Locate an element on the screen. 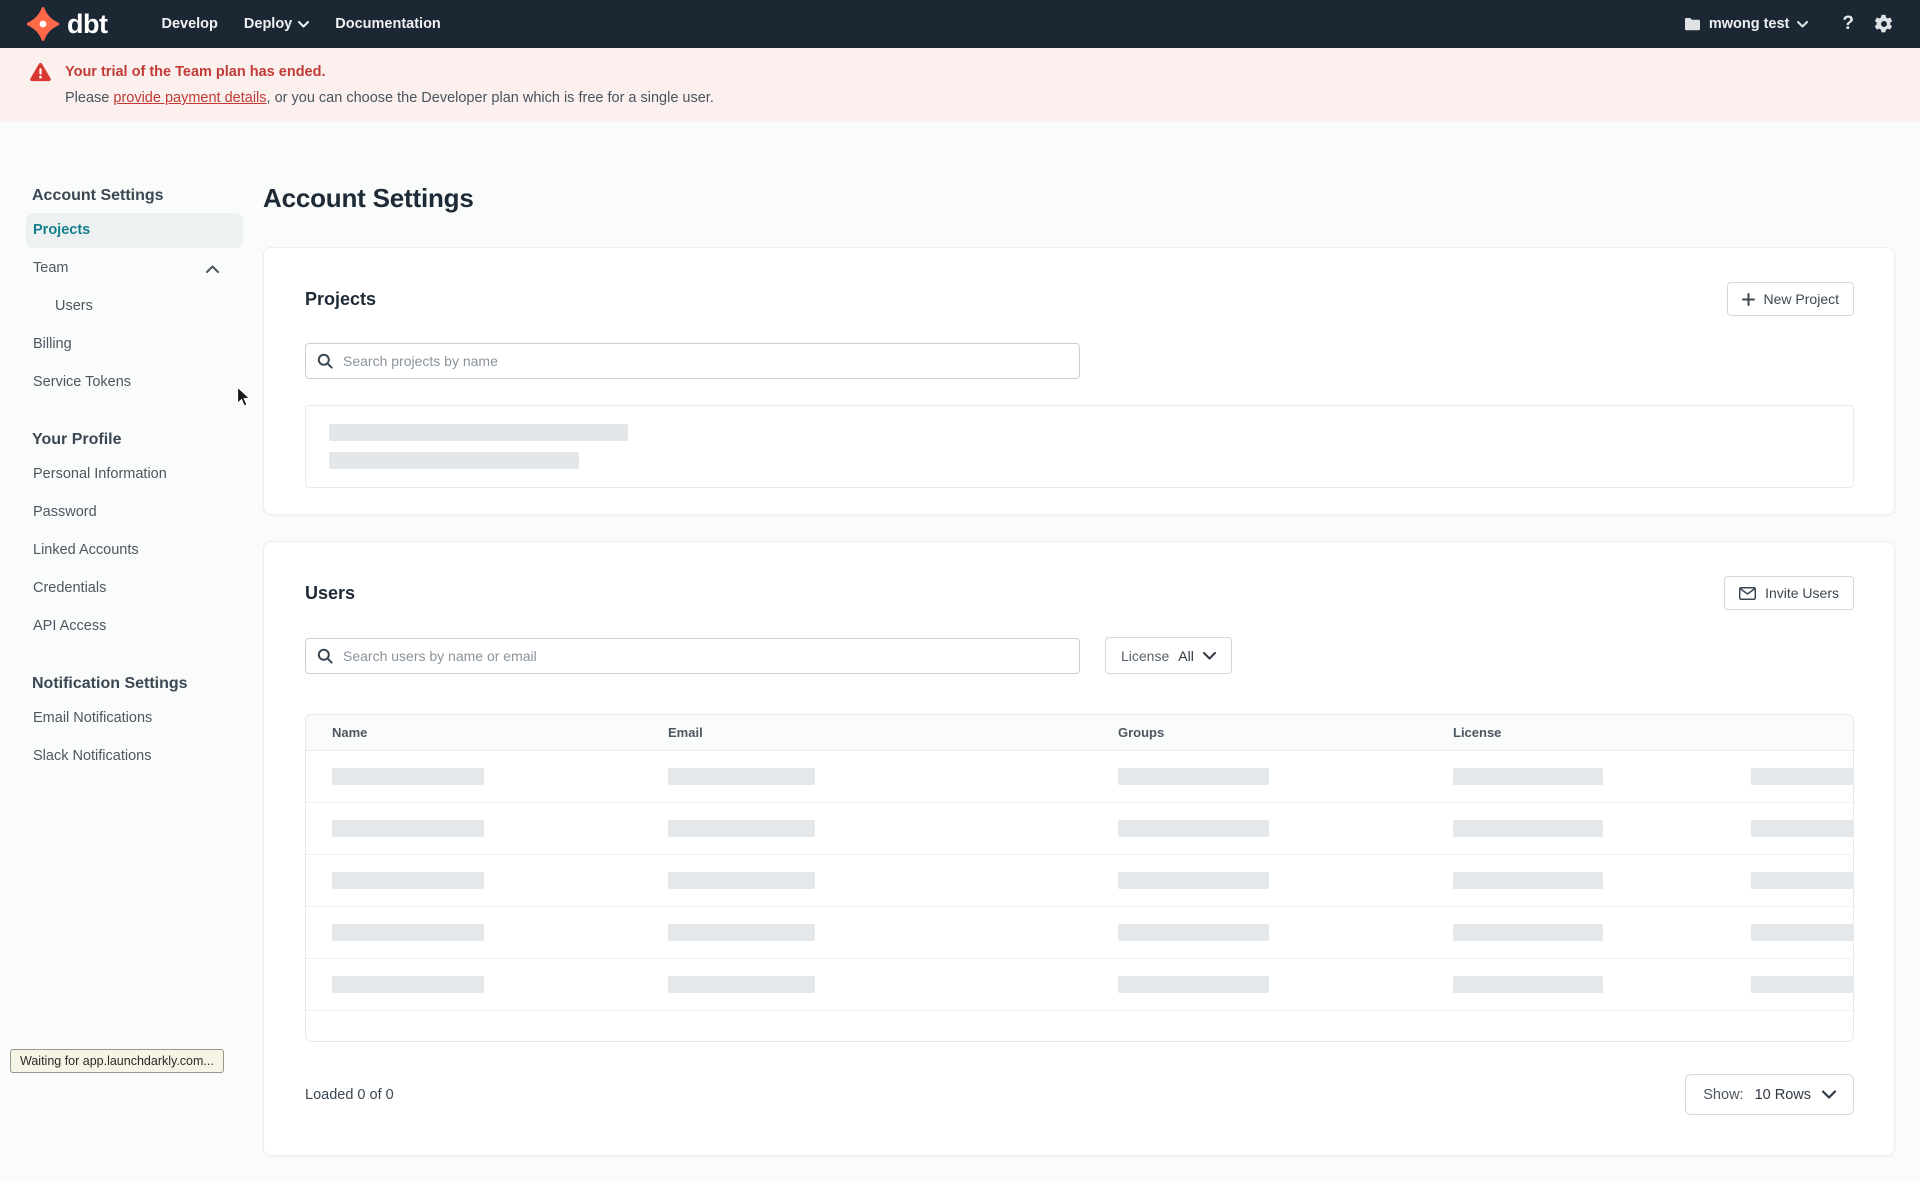 The height and width of the screenshot is (1182, 1920). banner-body-prefix: Please is located at coordinates (89, 98).